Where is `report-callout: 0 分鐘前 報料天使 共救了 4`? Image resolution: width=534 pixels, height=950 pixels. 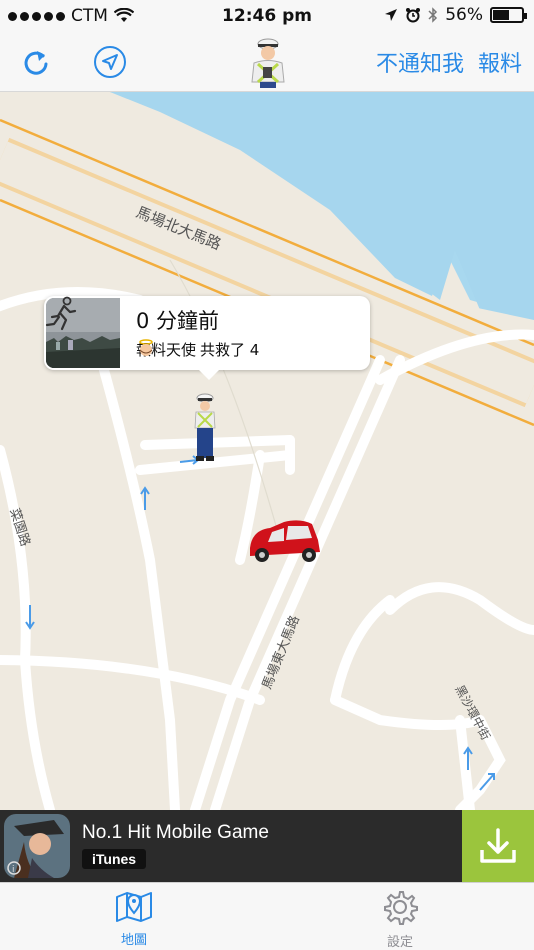 report-callout: 0 分鐘前 報料天使 共救了 4 is located at coordinates (207, 338).